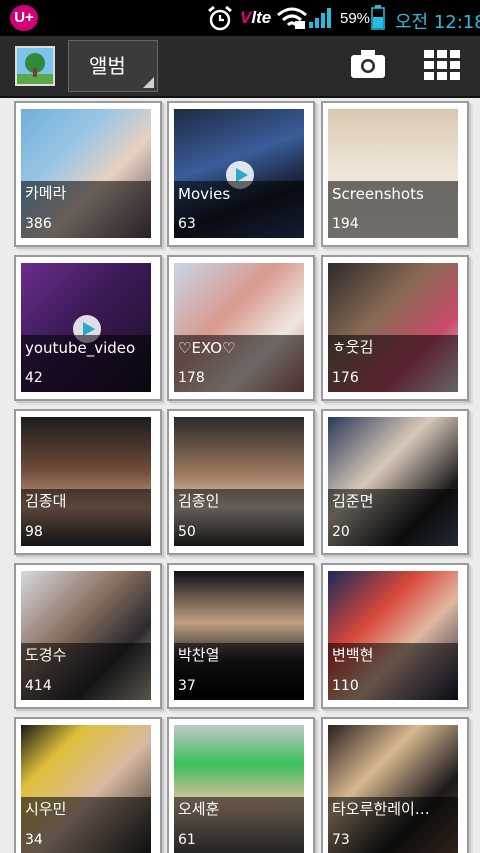 Image resolution: width=480 pixels, height=853 pixels. What do you see at coordinates (46, 501) in the screenshot?
I see `album-name: 김종대` at bounding box center [46, 501].